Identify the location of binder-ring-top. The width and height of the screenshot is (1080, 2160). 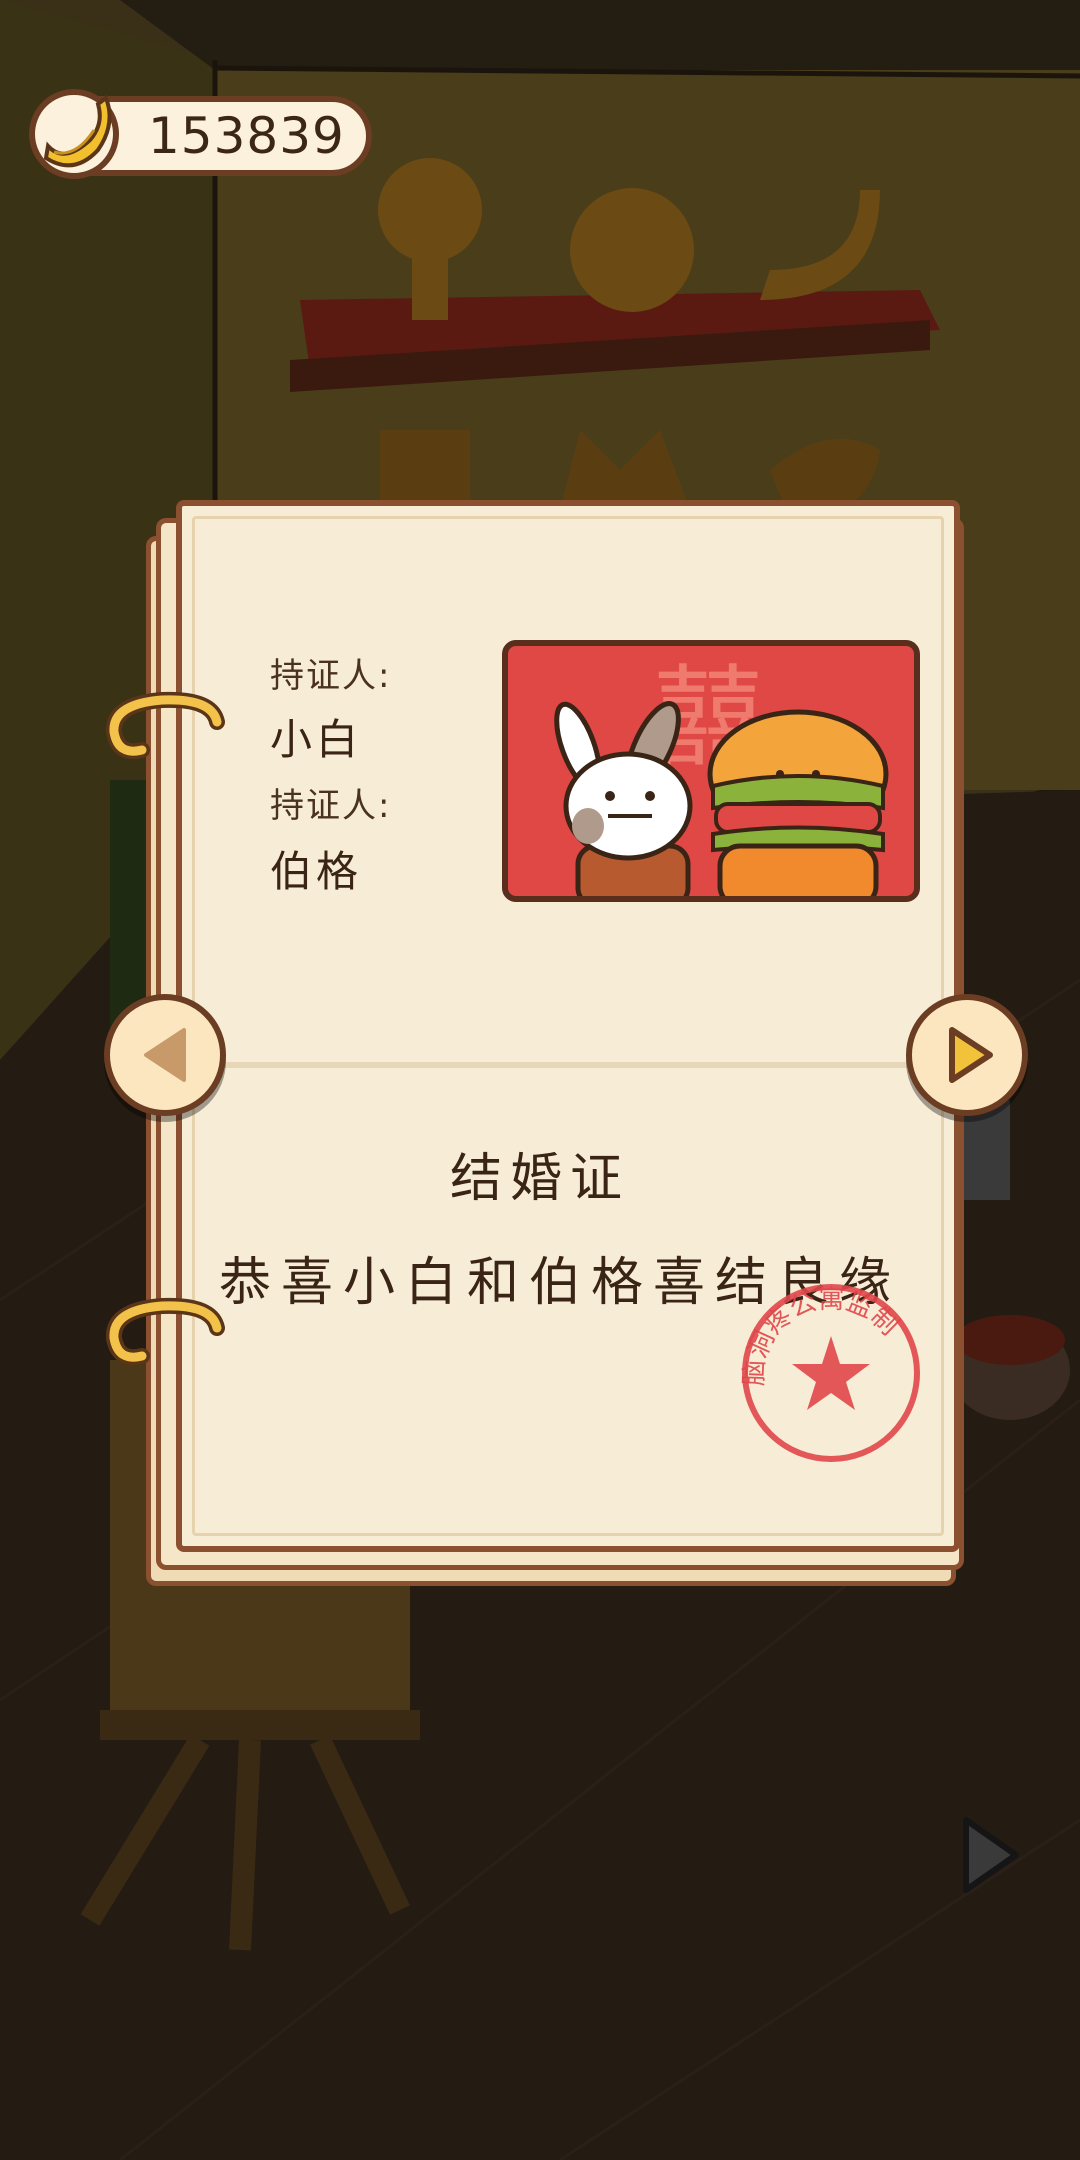
(165, 725).